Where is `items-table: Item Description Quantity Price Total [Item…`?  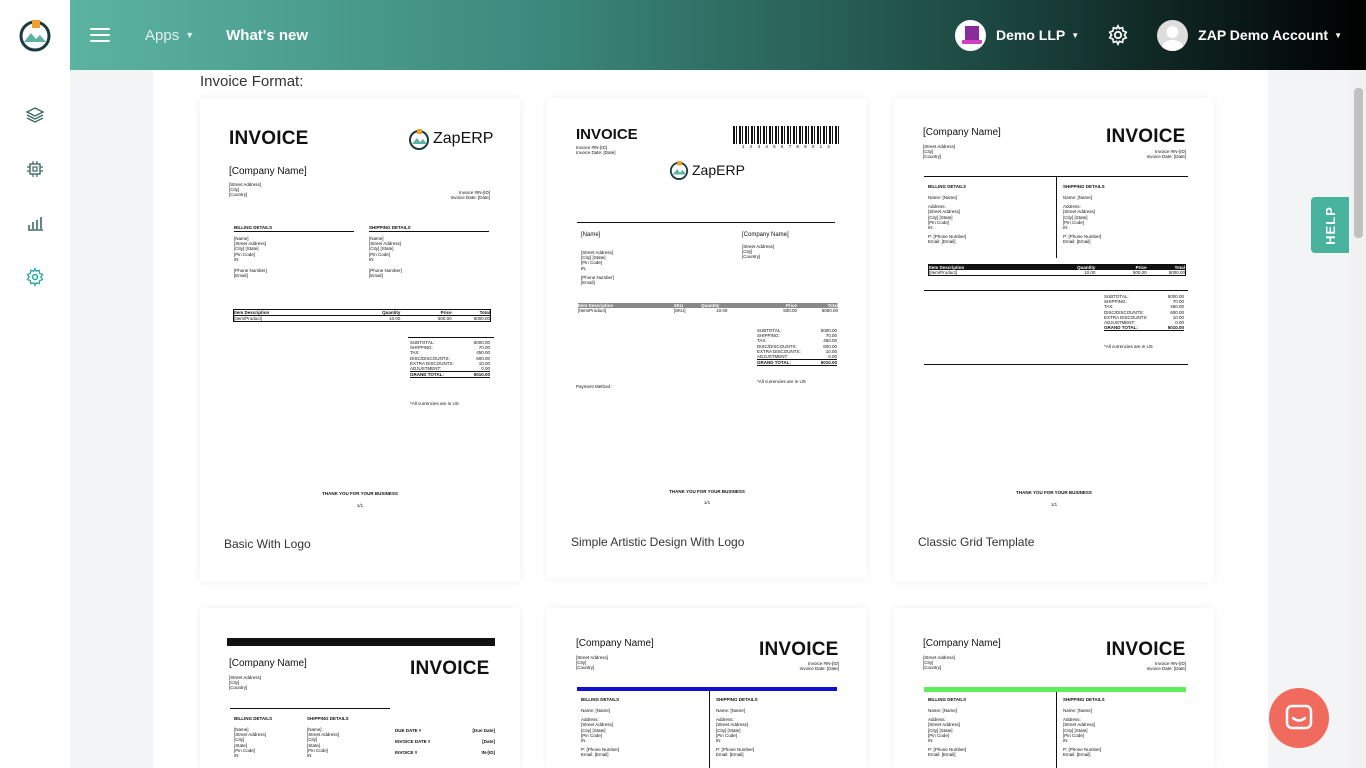
items-table: Item Description Quantity Price Total [Item… is located at coordinates (1057, 270).